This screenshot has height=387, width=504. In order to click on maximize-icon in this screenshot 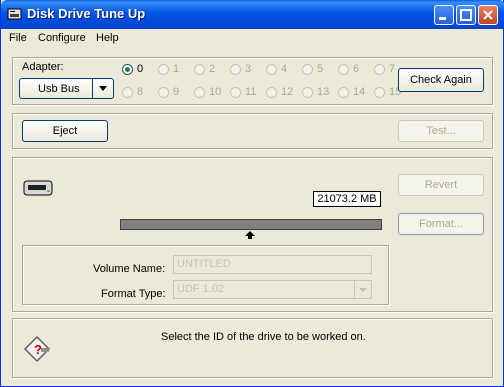, I will do `click(466, 15)`.